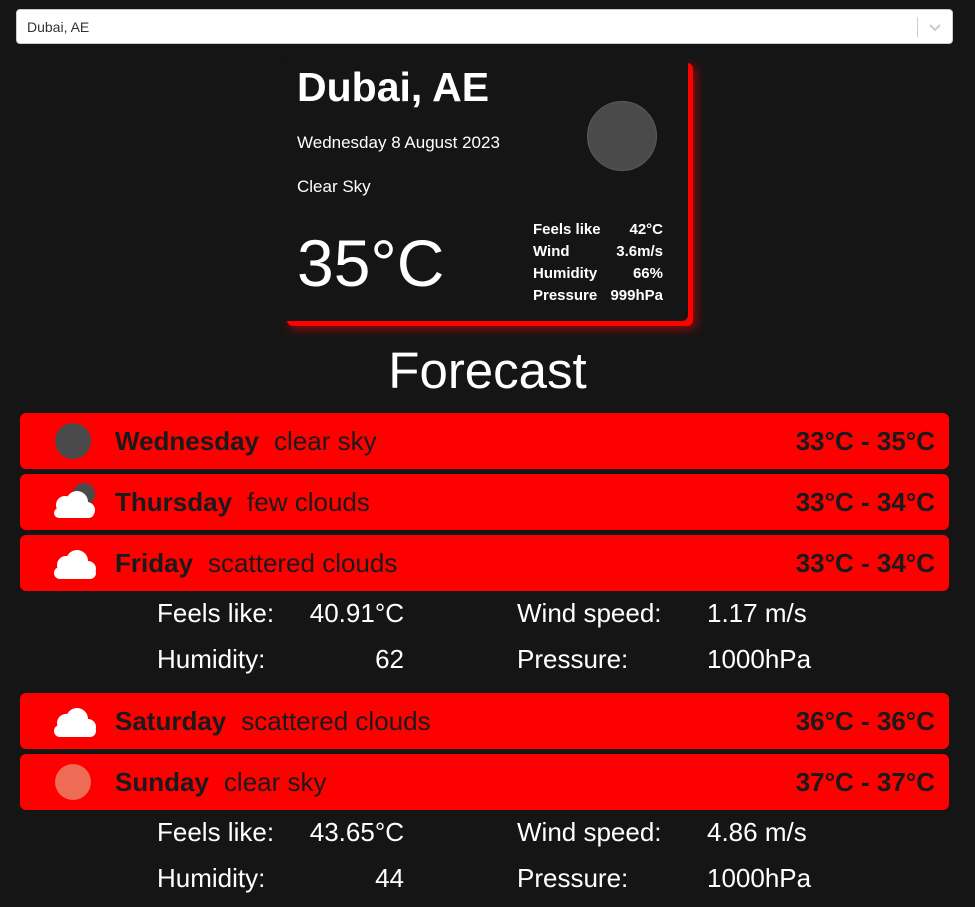 Image resolution: width=975 pixels, height=907 pixels. I want to click on wind-speed-value: 1.17 m/s, so click(757, 613).